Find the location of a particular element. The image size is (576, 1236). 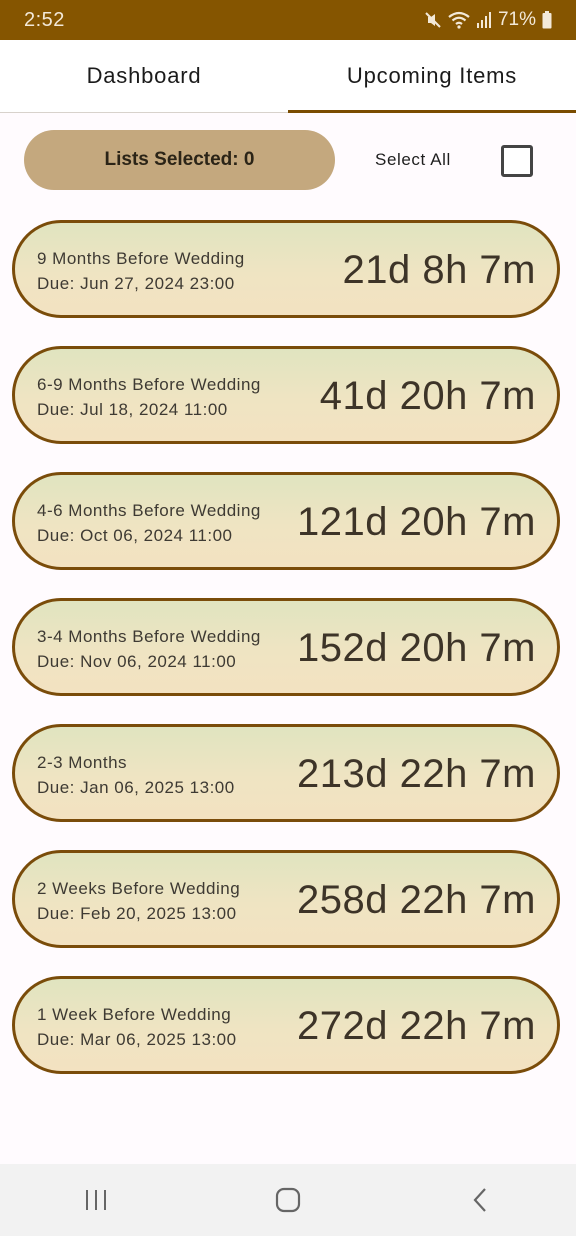

card-due-date: Due: Jul 18, 2024 11:00 is located at coordinates (132, 409).